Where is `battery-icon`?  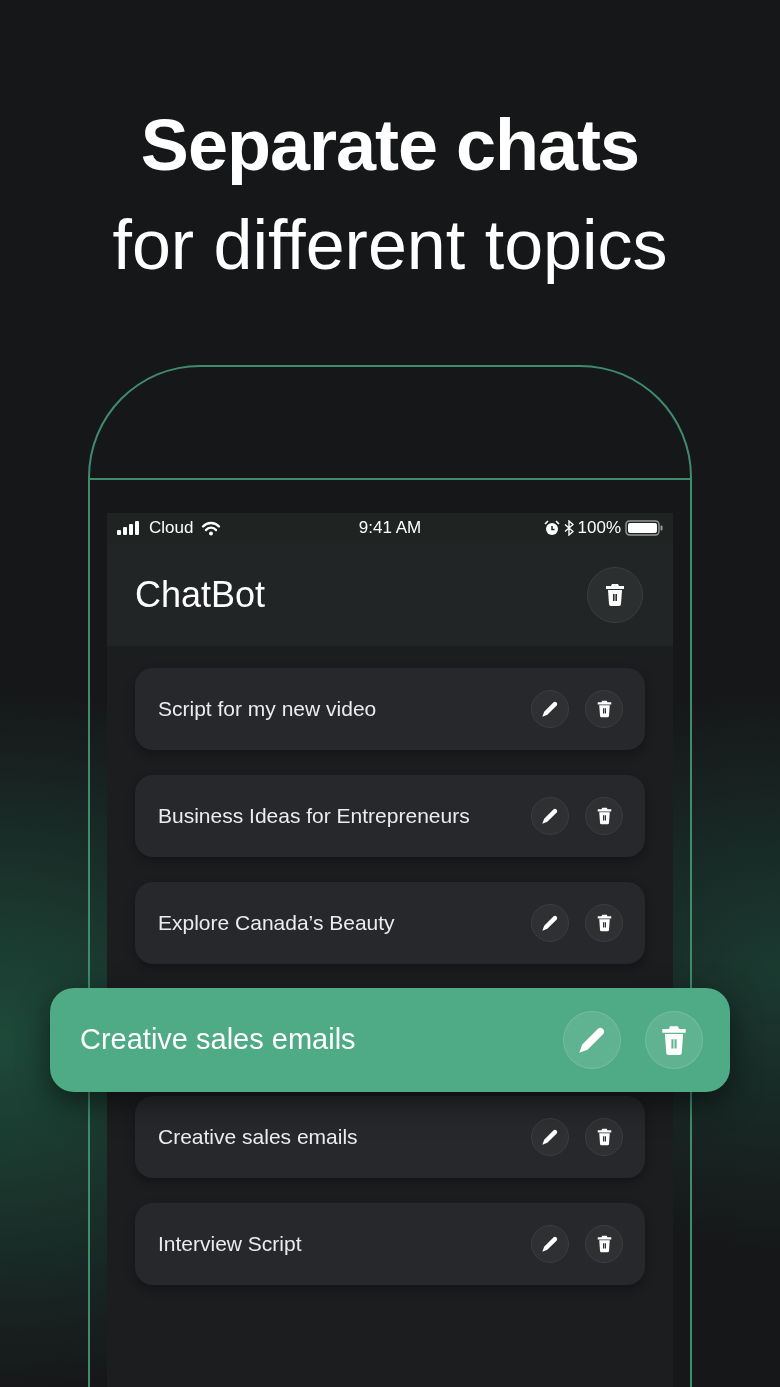 battery-icon is located at coordinates (644, 528).